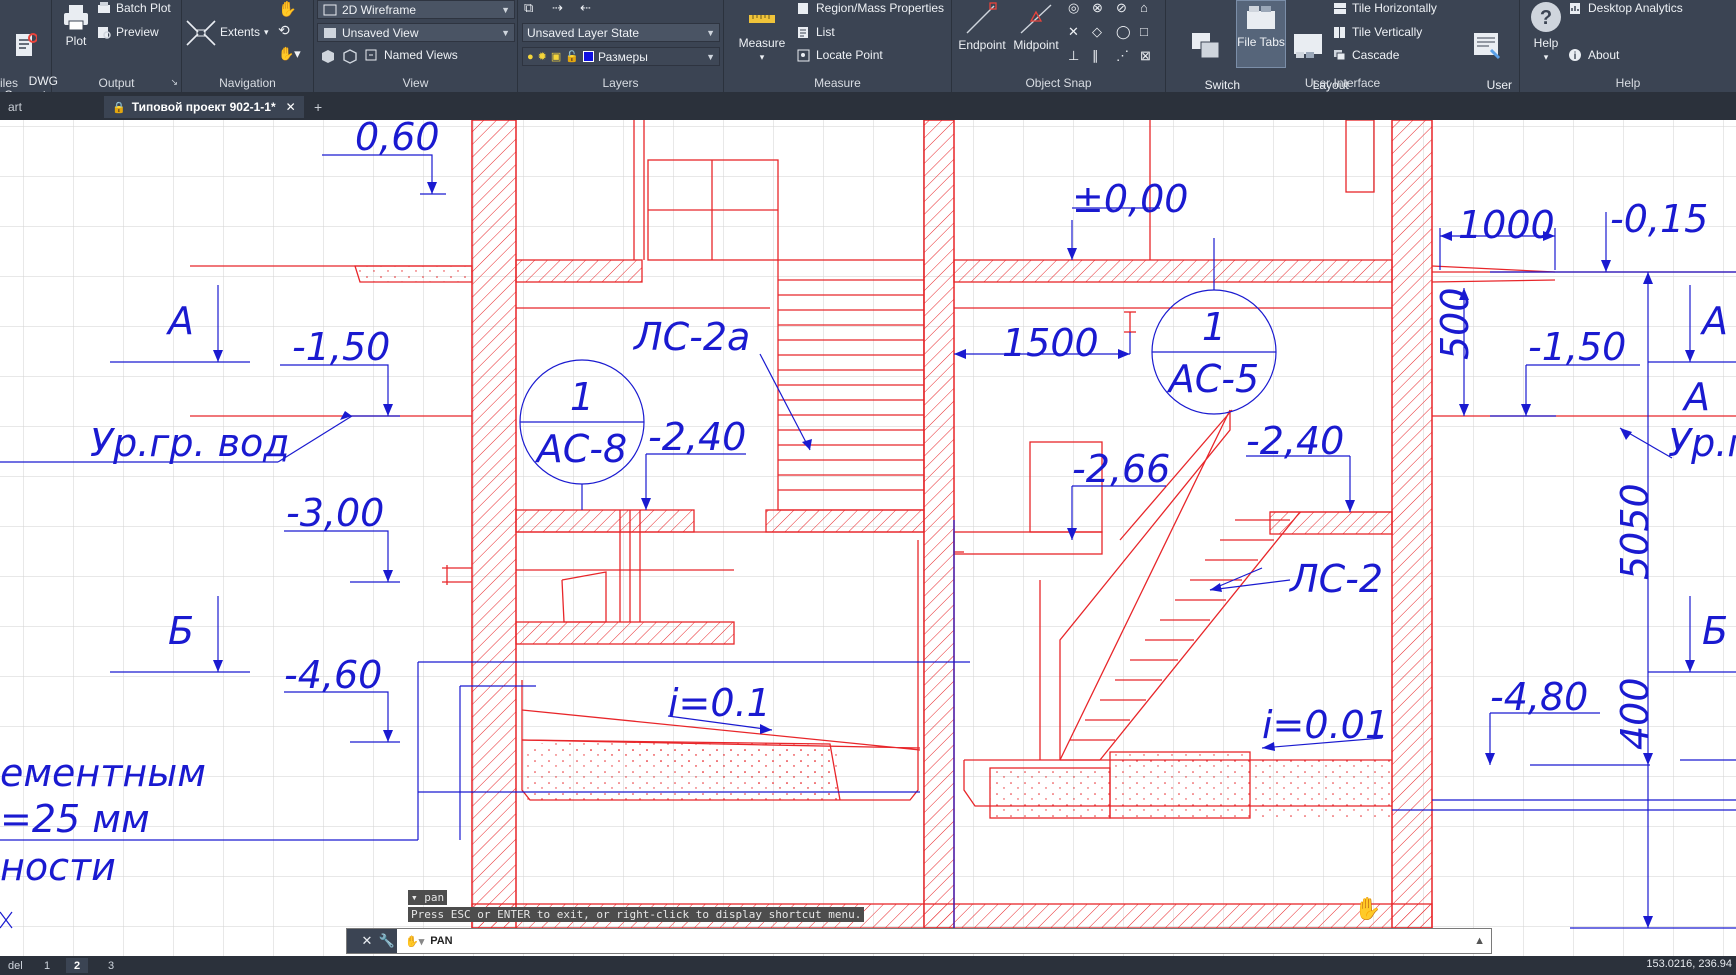  Describe the element at coordinates (371, 55) in the screenshot. I see `named-views-icon` at that location.